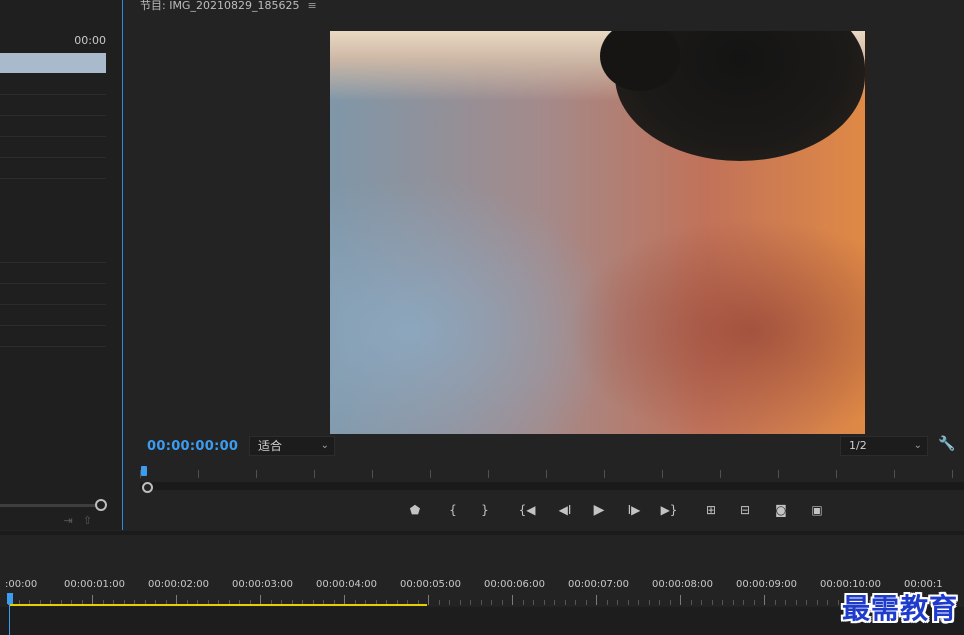 This screenshot has width=964, height=635. Describe the element at coordinates (599, 510) in the screenshot. I see `play-button: ▶` at that location.